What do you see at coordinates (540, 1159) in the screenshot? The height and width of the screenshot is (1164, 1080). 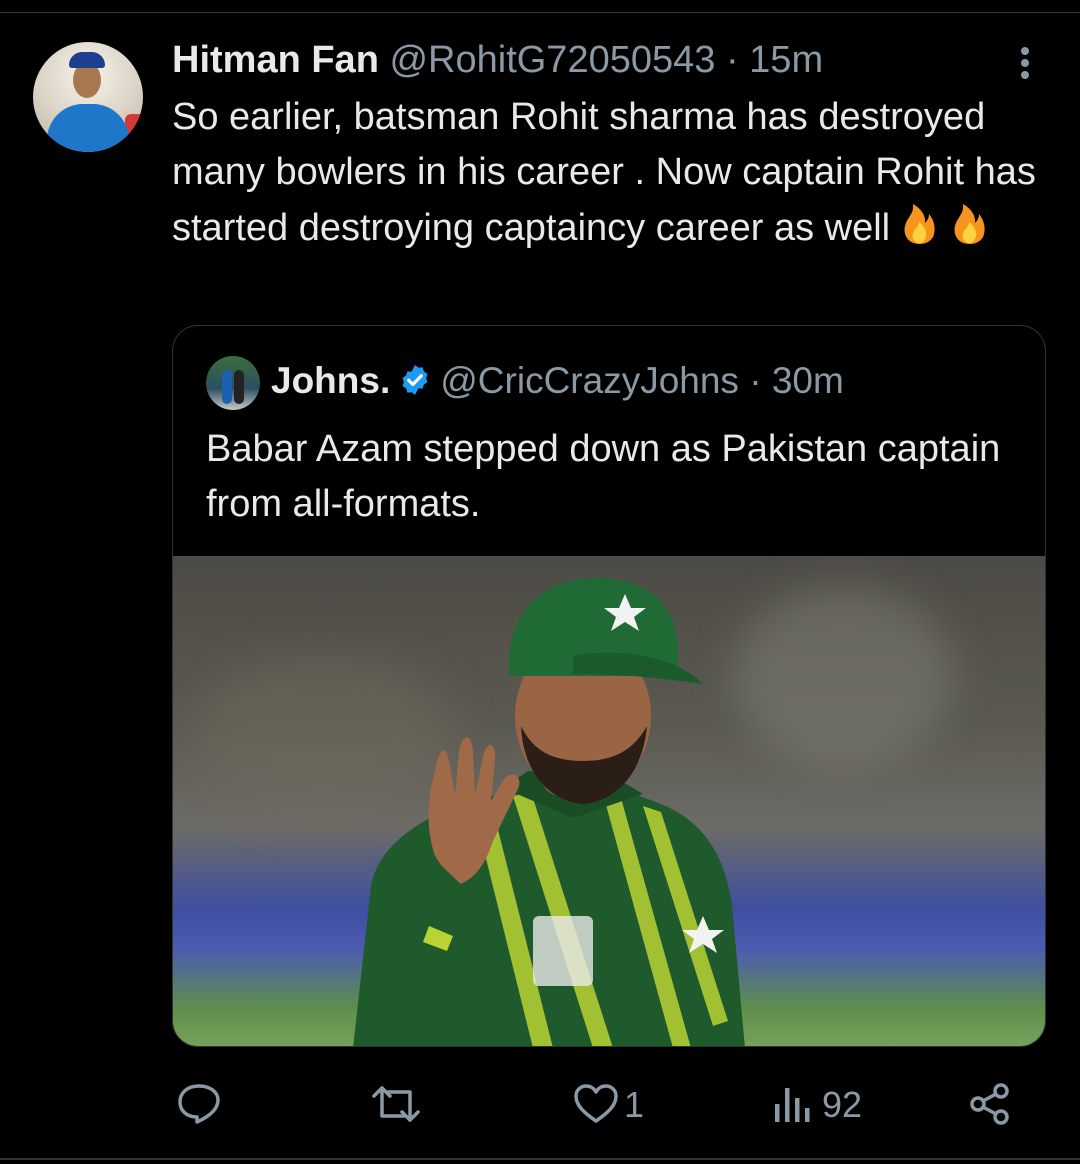 I see `bottom-divider` at bounding box center [540, 1159].